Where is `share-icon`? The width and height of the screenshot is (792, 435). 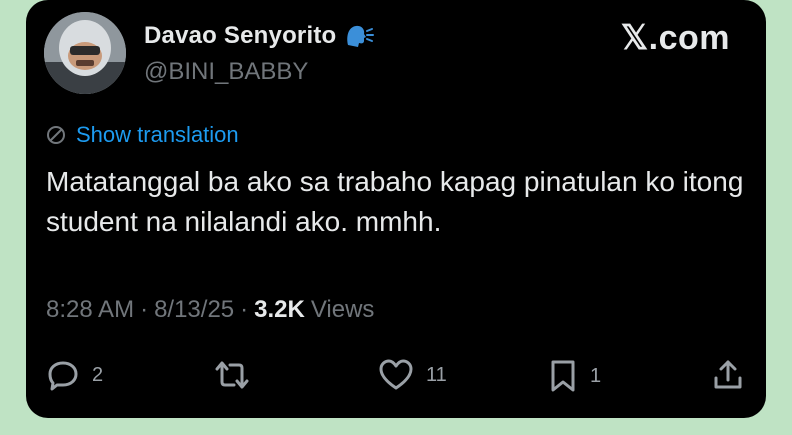
share-icon is located at coordinates (728, 375).